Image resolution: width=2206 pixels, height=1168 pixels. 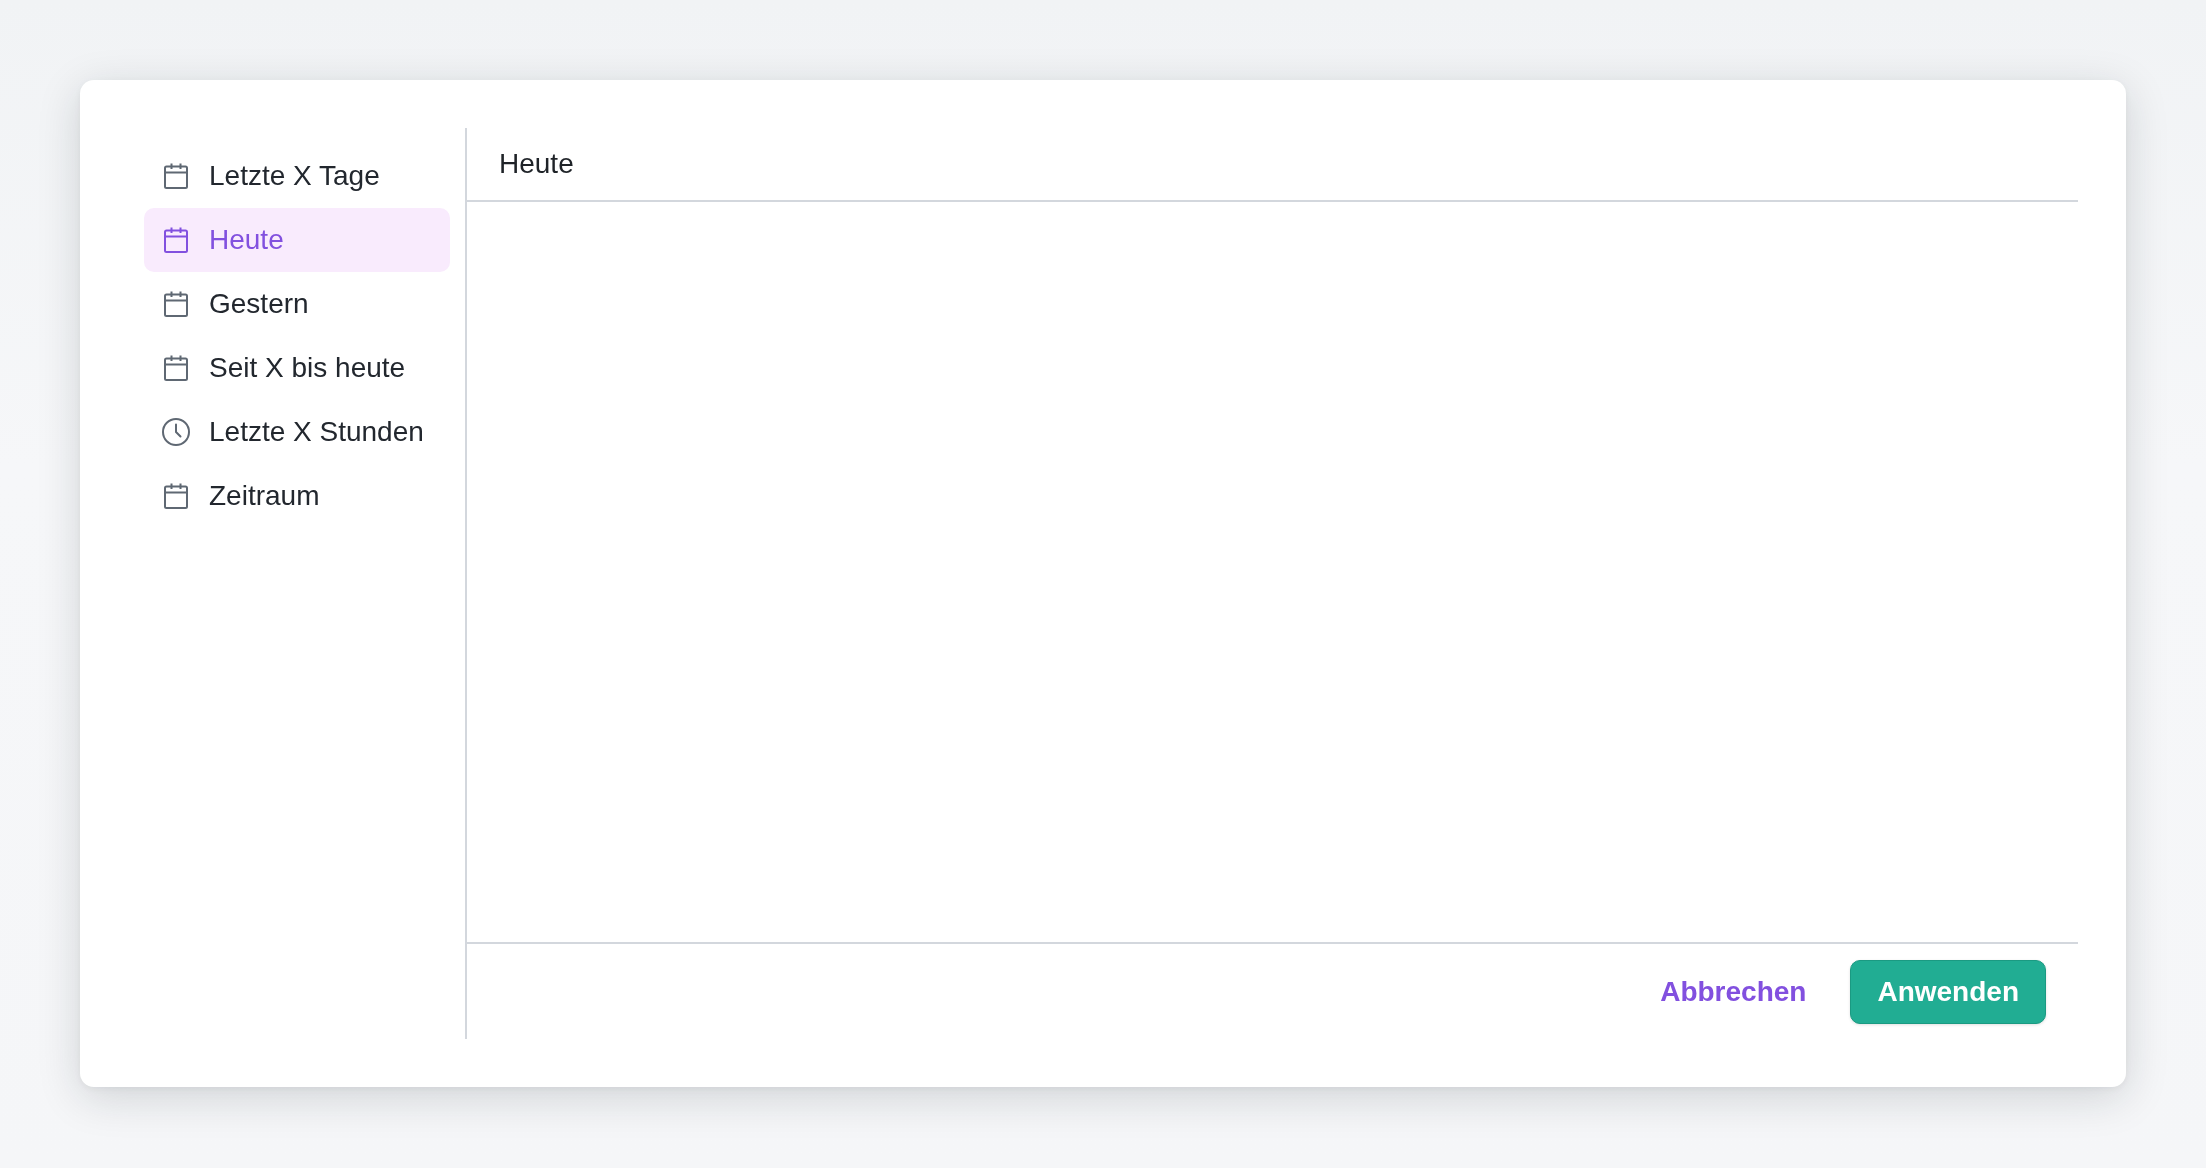 What do you see at coordinates (297, 496) in the screenshot?
I see `sidebar-item: Zeitraum` at bounding box center [297, 496].